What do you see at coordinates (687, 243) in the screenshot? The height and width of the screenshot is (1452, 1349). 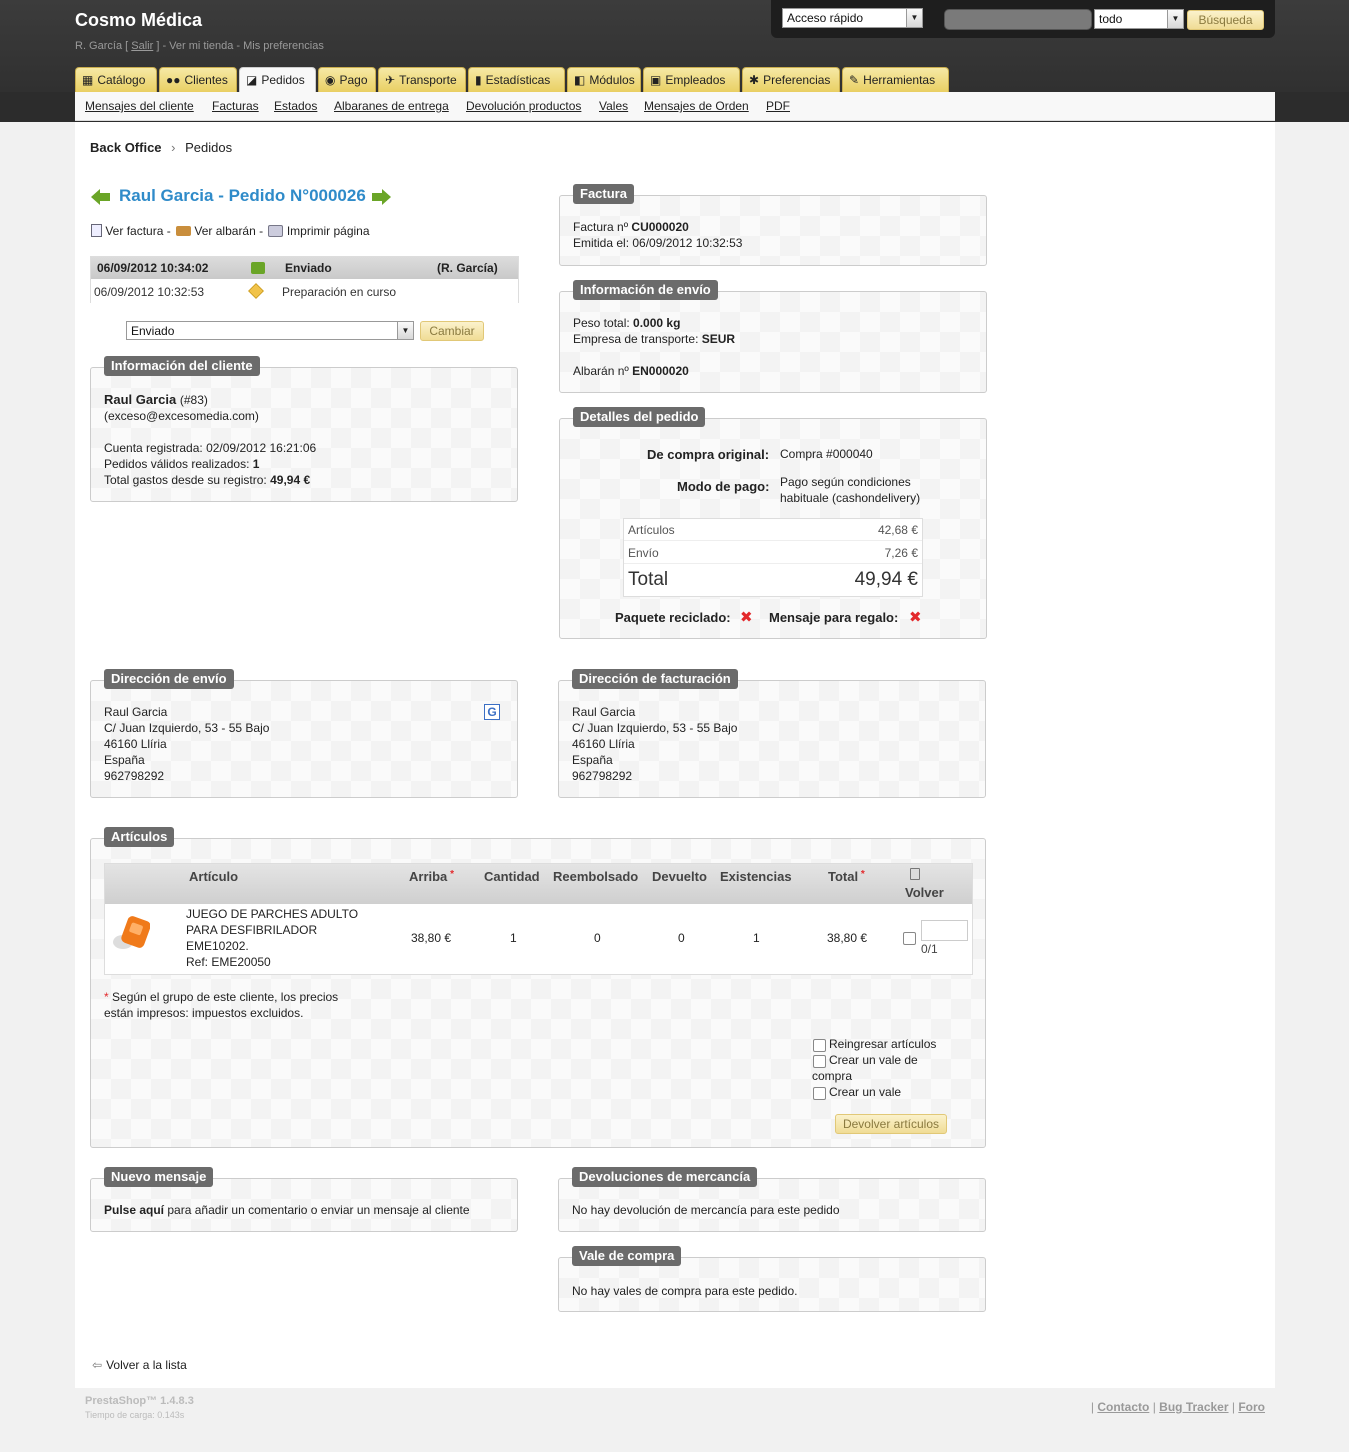 I see `invoice-issued: 06/09/2012 10:32:53` at bounding box center [687, 243].